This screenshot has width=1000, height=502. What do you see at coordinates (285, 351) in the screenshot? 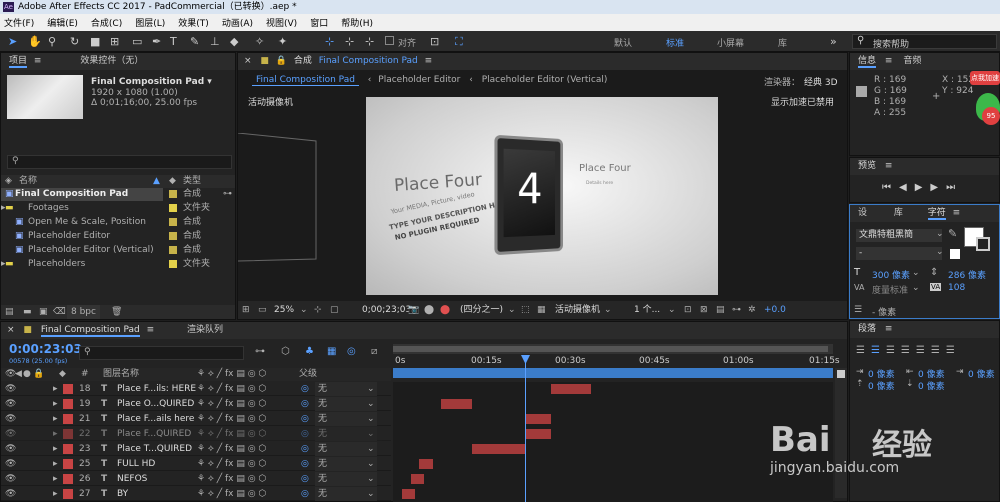
I see `draft-3d-icon: ⬡` at bounding box center [285, 351].